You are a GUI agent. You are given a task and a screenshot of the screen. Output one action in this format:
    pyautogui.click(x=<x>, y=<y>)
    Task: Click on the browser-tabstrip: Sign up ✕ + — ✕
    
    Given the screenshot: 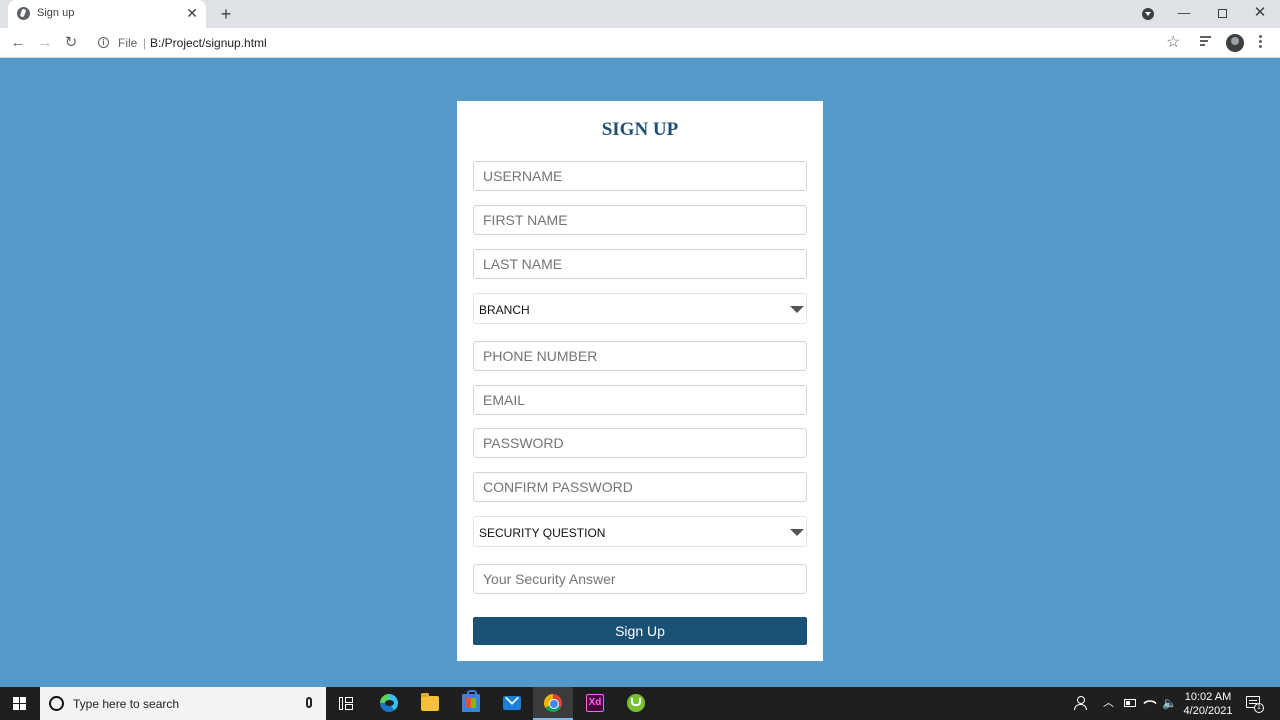 What is the action you would take?
    pyautogui.click(x=640, y=14)
    